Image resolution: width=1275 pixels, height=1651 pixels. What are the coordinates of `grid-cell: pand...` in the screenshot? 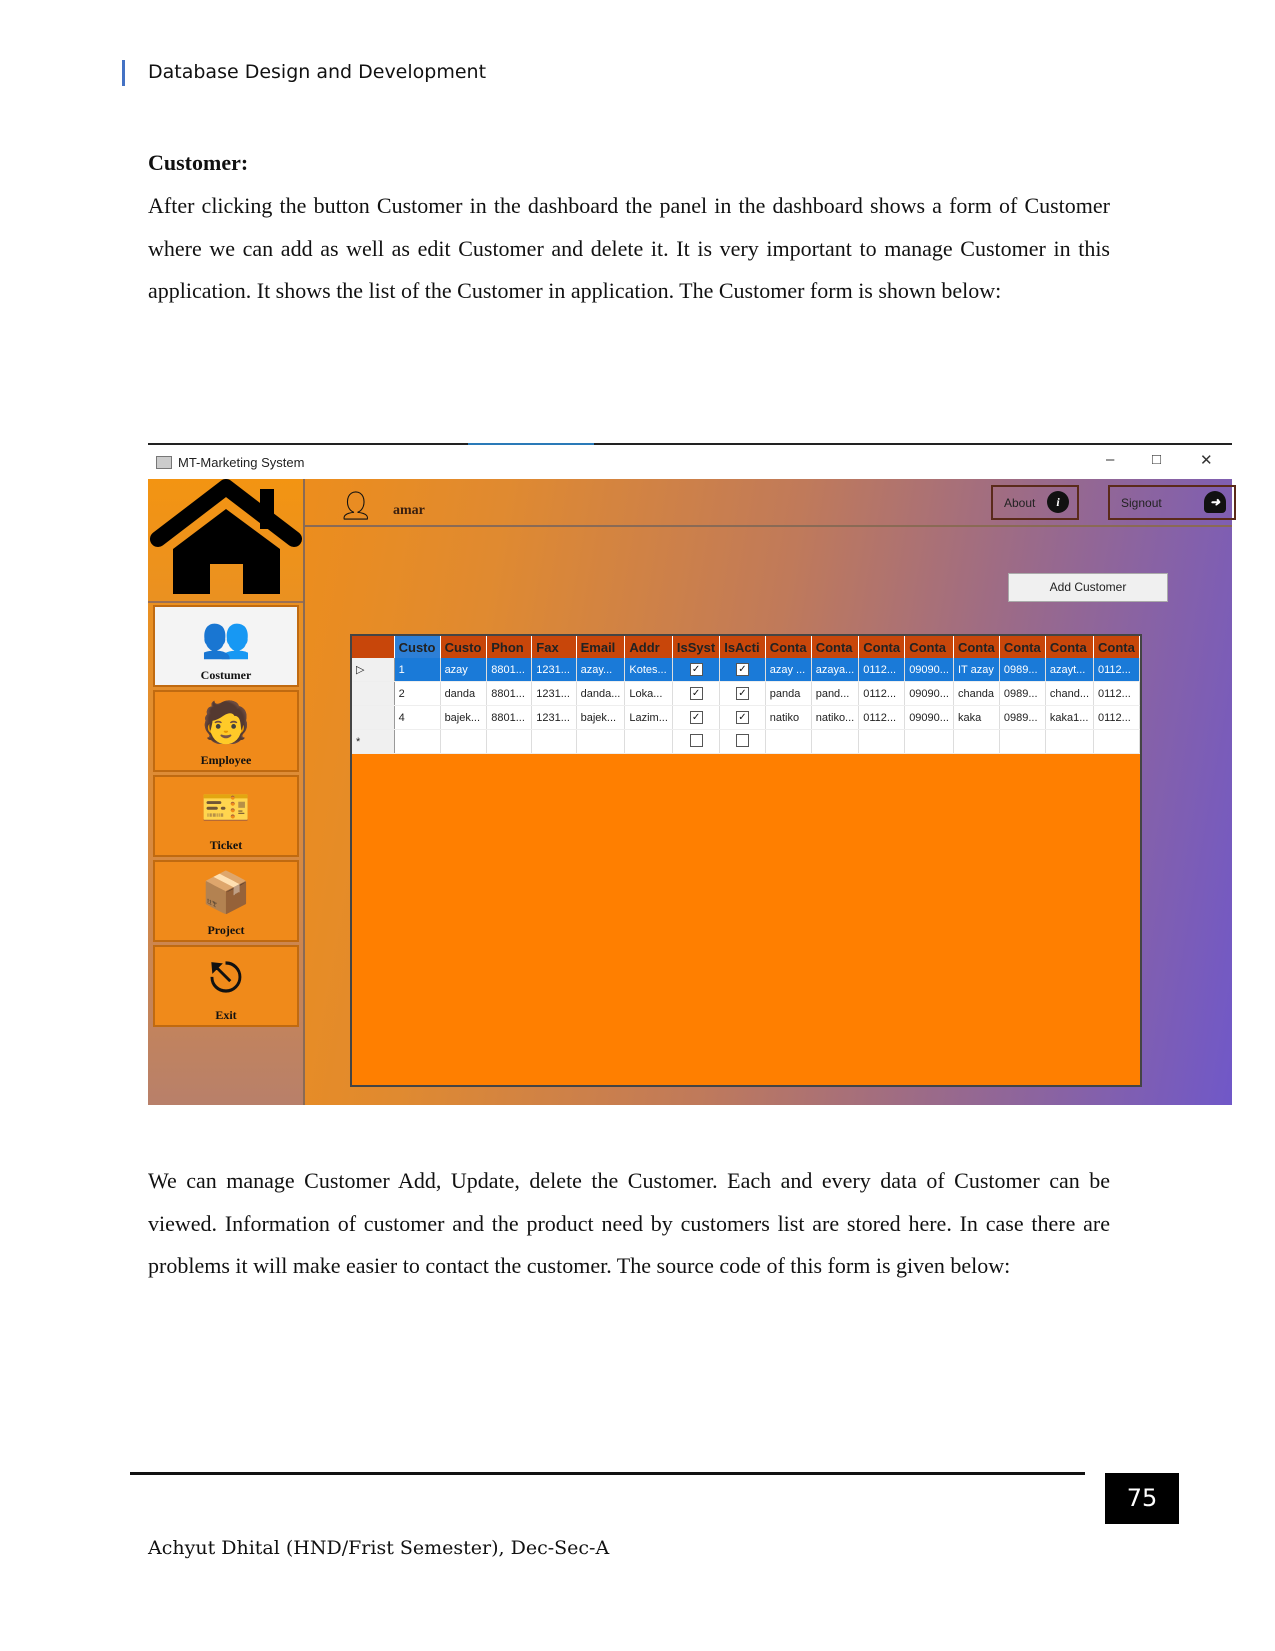 It's located at (835, 693).